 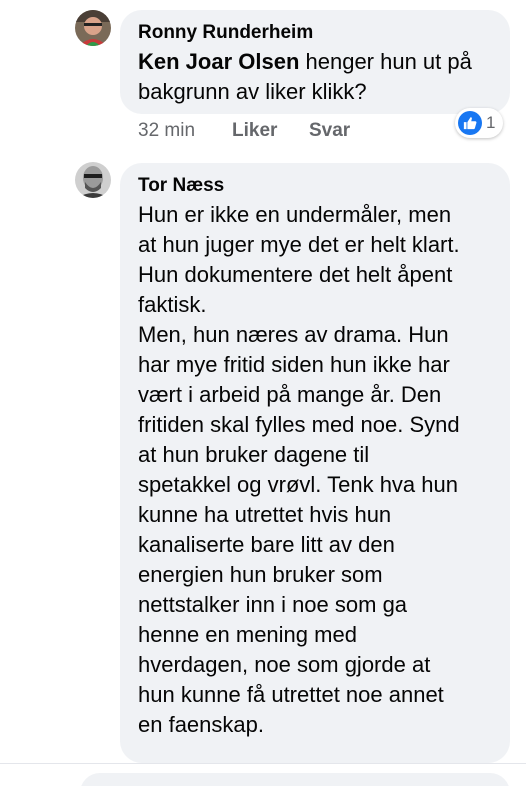 What do you see at coordinates (172, 304) in the screenshot?
I see `comment-text-line: faktisk.` at bounding box center [172, 304].